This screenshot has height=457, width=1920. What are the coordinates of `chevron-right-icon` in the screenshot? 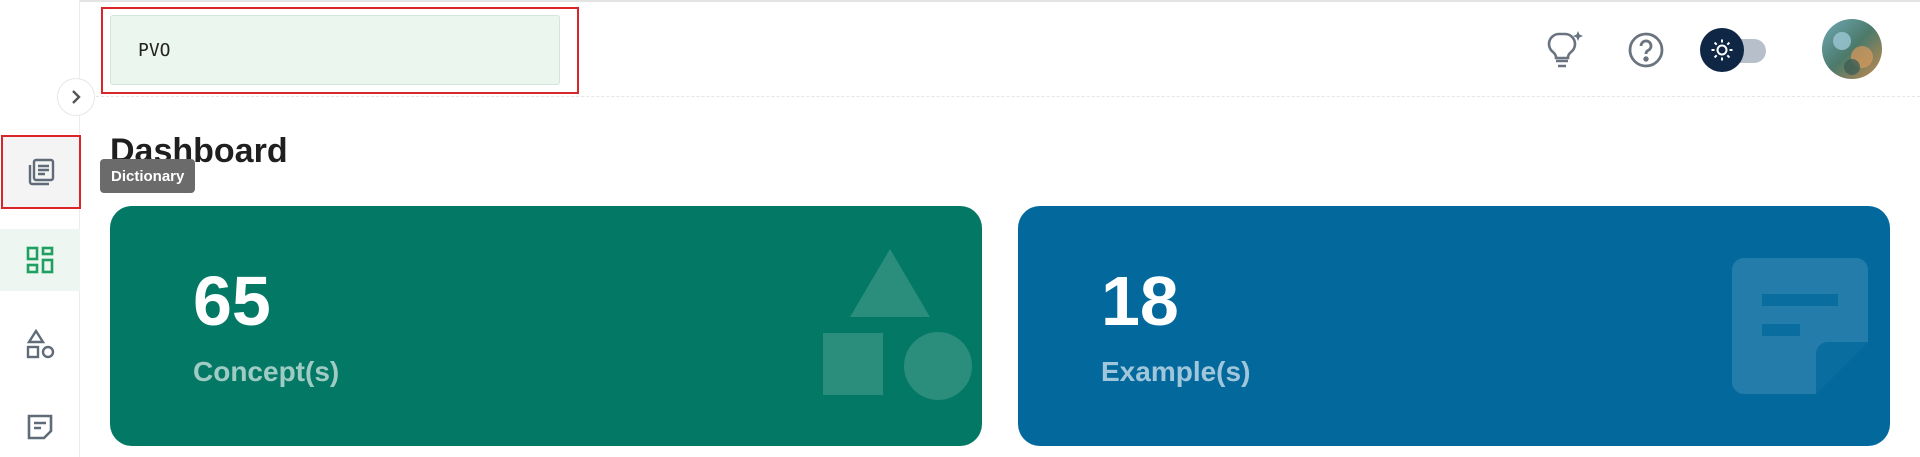 It's located at (76, 97).